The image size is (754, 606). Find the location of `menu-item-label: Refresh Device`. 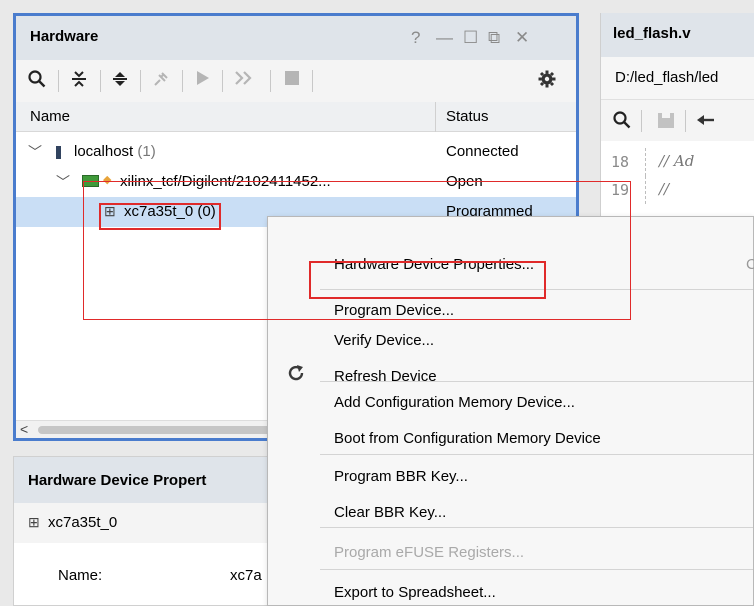

menu-item-label: Refresh Device is located at coordinates (385, 376).